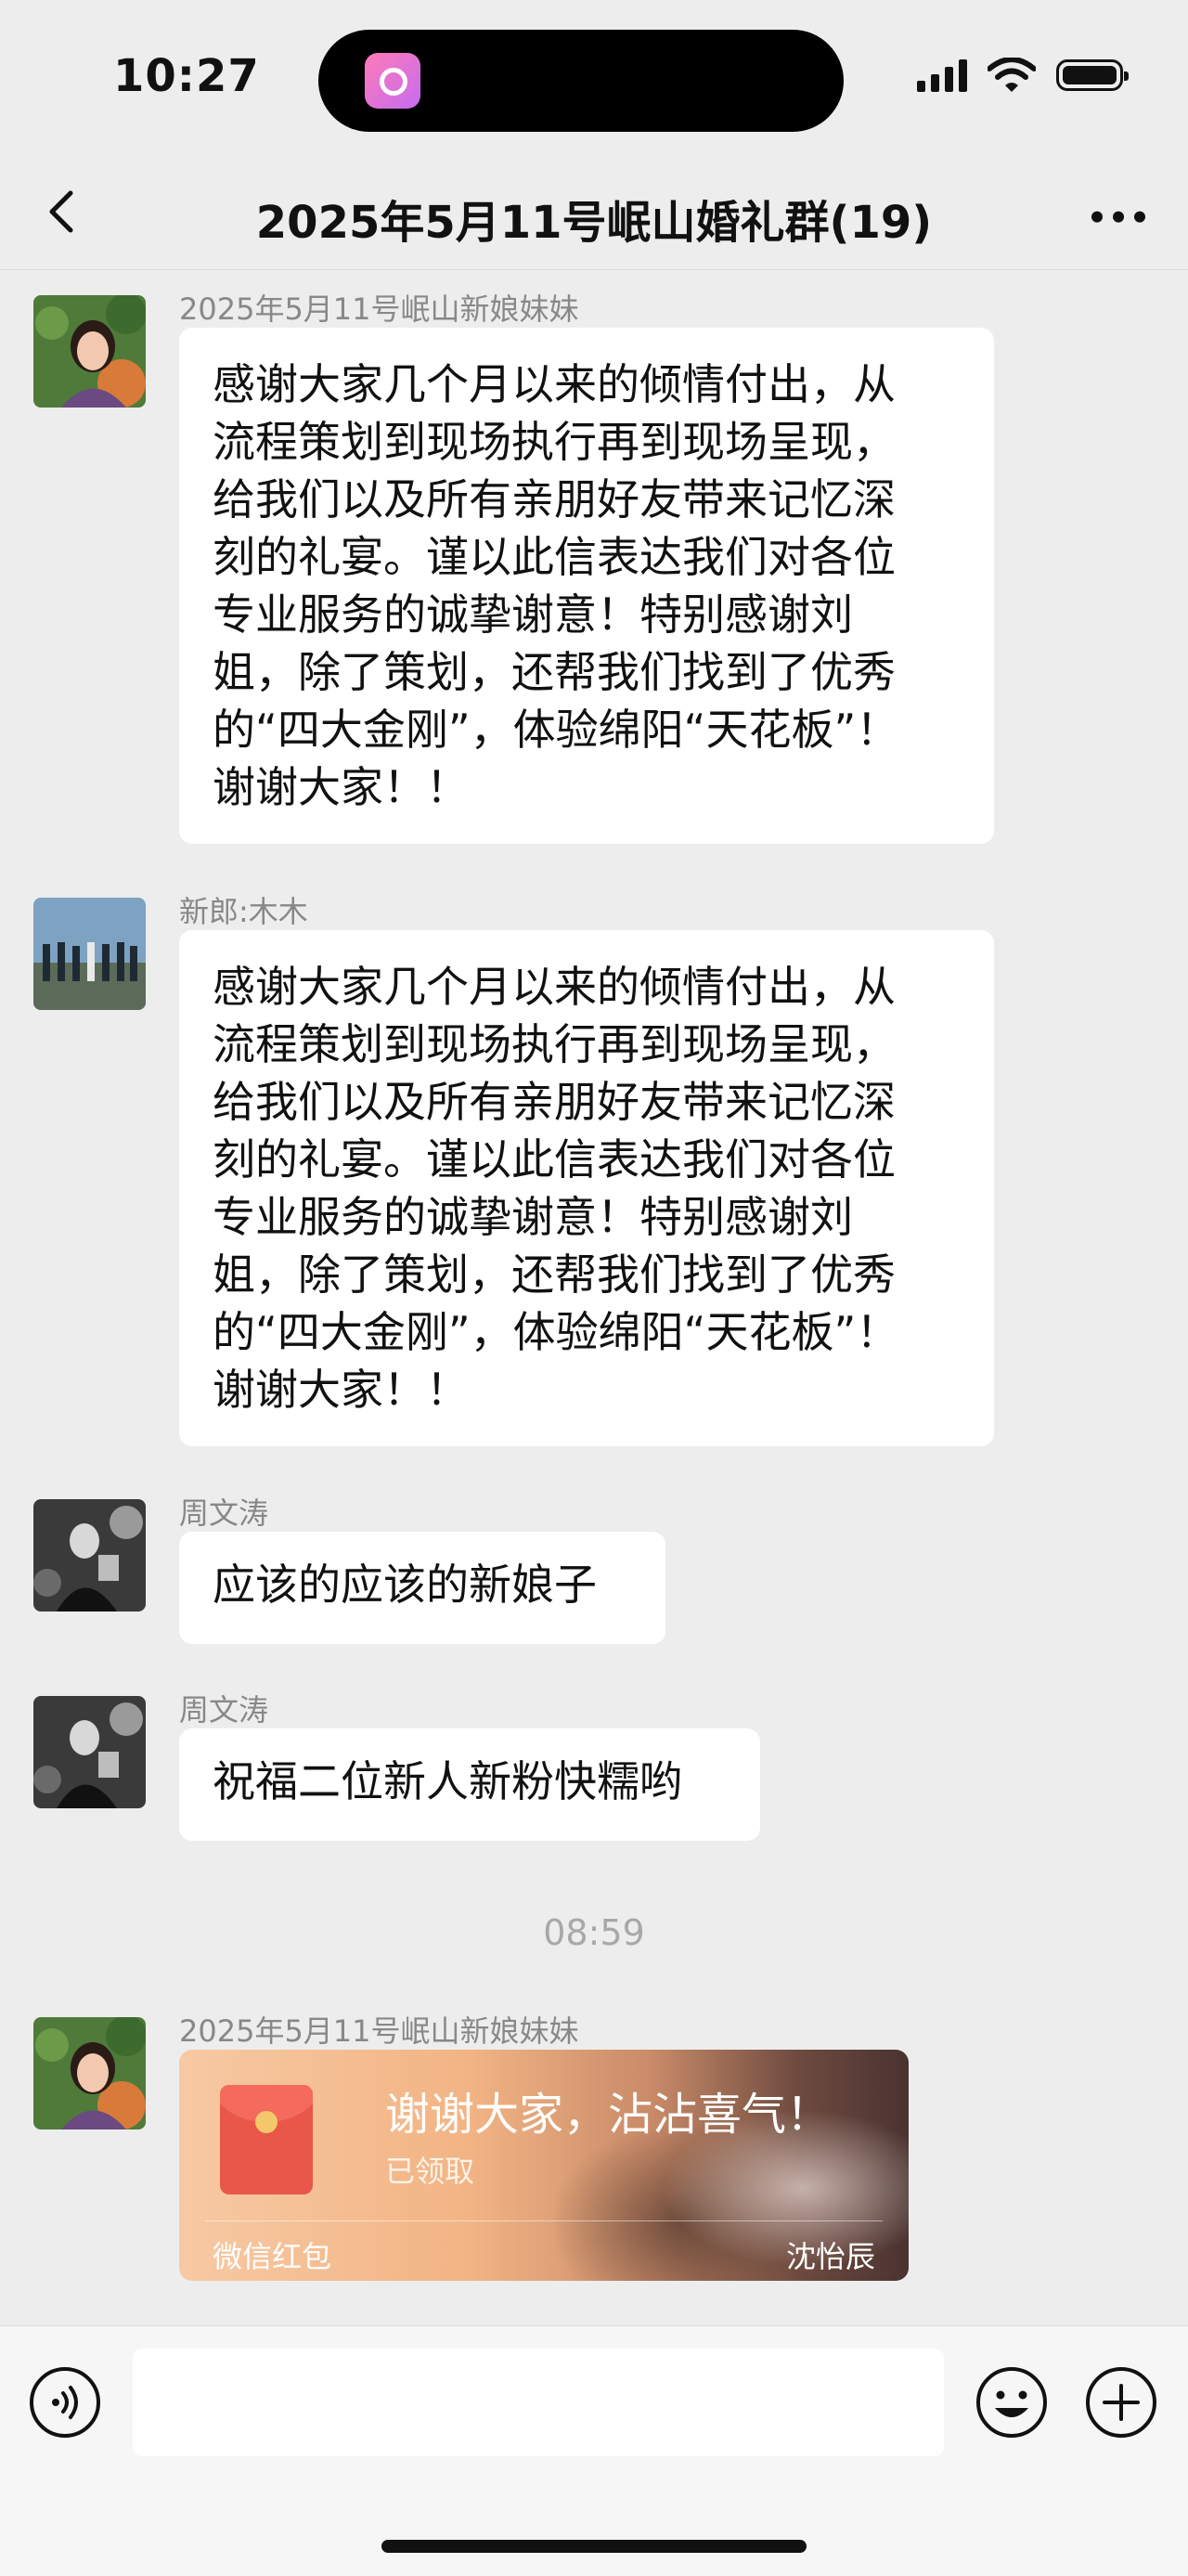 Image resolution: width=1188 pixels, height=2576 pixels. Describe the element at coordinates (1012, 75) in the screenshot. I see `wifi-icon` at that location.